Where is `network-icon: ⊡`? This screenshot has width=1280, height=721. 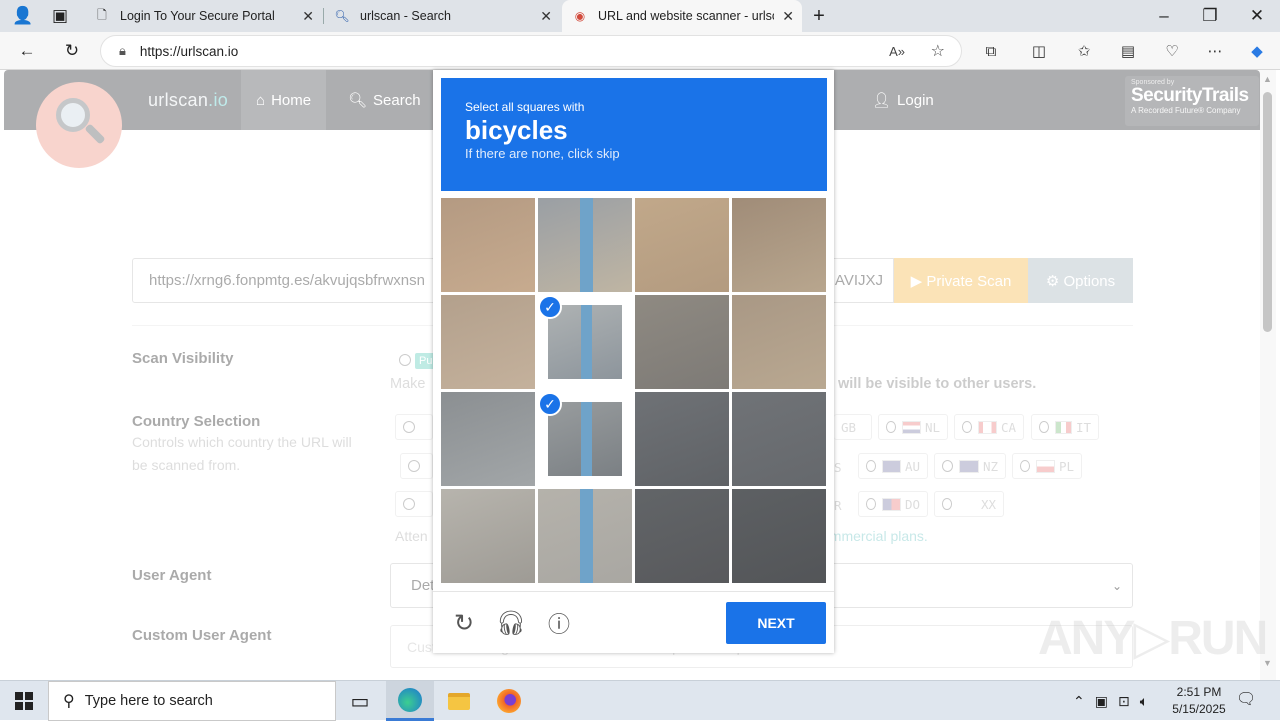
network-icon: ⊡ is located at coordinates (1124, 701).